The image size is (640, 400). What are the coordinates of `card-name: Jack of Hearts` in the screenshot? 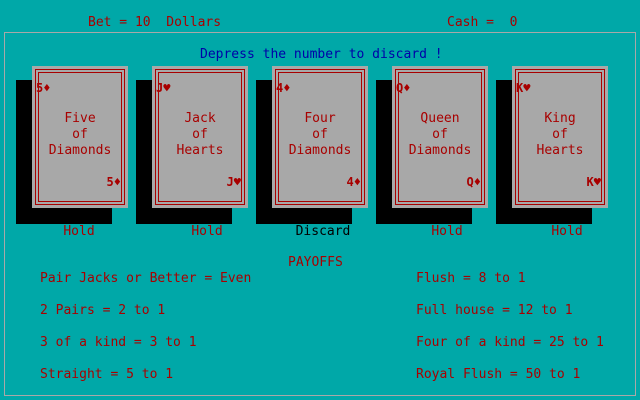 It's located at (200, 135).